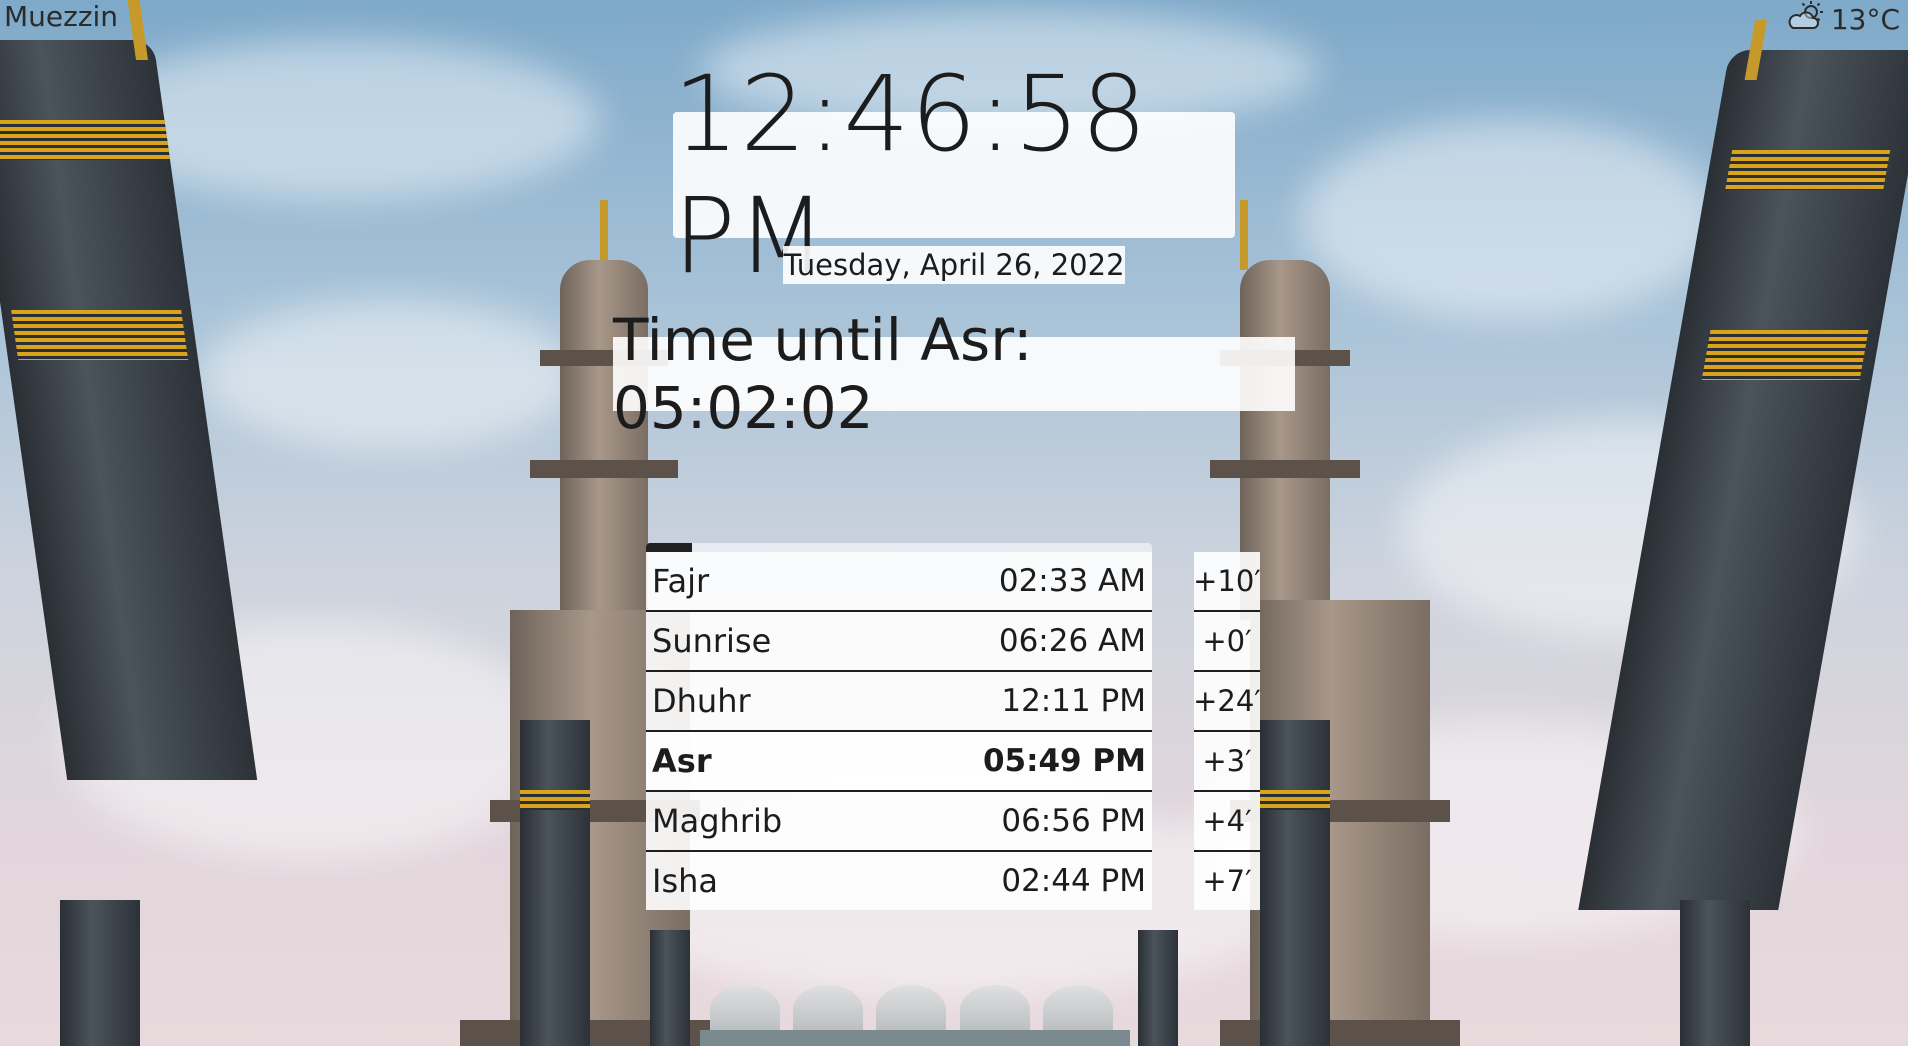 The height and width of the screenshot is (1046, 1908). What do you see at coordinates (717, 821) in the screenshot?
I see `prayer-name: Maghrib` at bounding box center [717, 821].